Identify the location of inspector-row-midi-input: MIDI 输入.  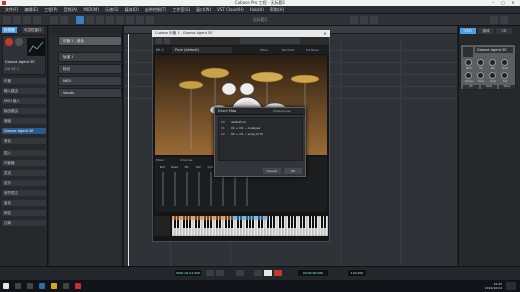
(24, 101).